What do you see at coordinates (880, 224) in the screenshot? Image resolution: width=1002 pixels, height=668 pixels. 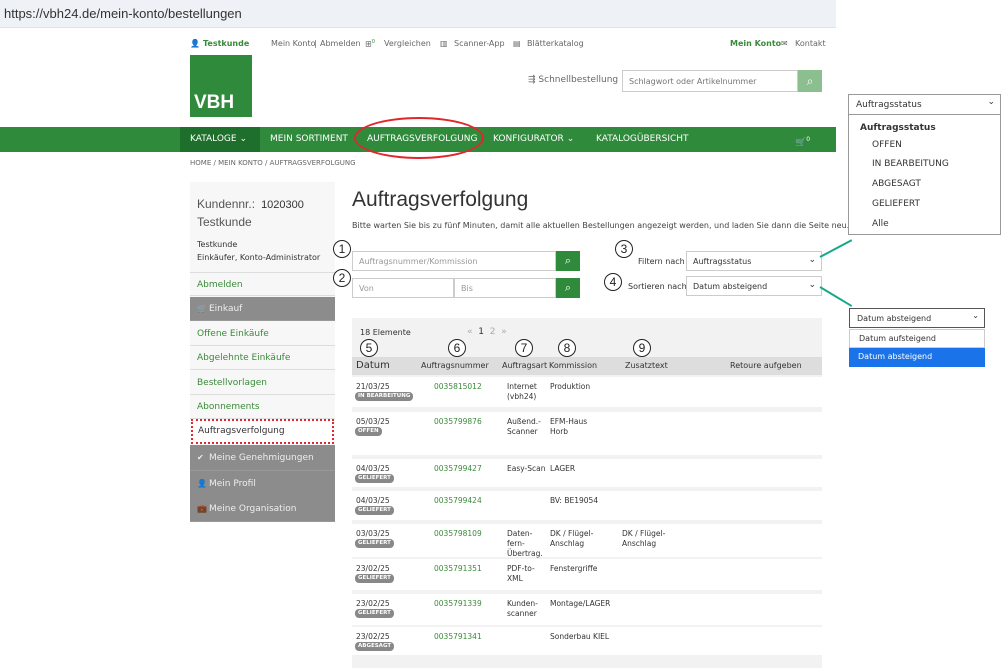 I see `status-option-alle: Alle` at bounding box center [880, 224].